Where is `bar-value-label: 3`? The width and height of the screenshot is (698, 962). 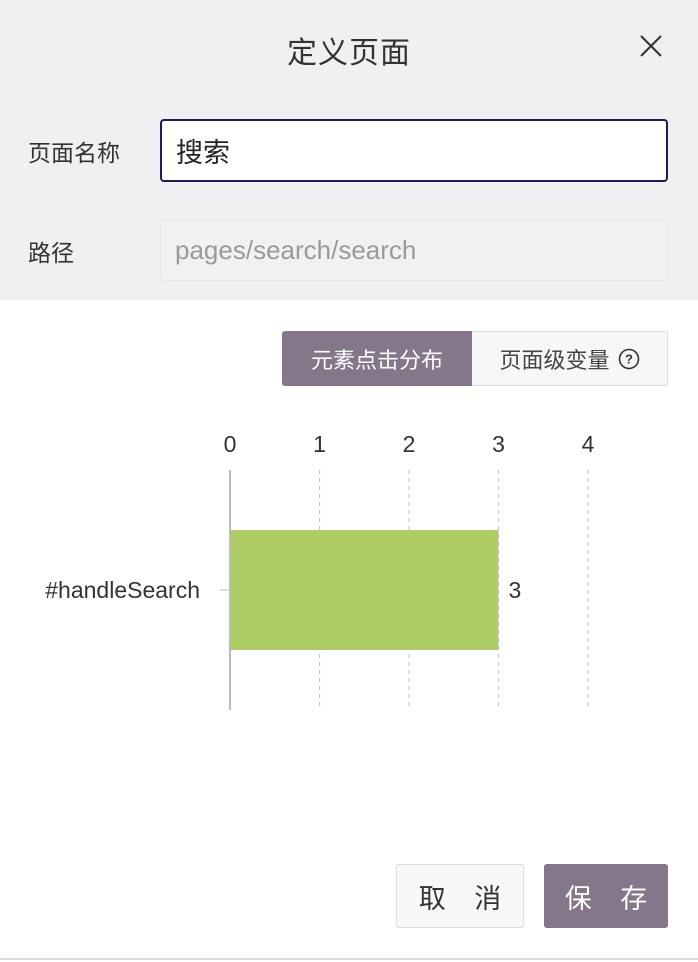 bar-value-label: 3 is located at coordinates (515, 590).